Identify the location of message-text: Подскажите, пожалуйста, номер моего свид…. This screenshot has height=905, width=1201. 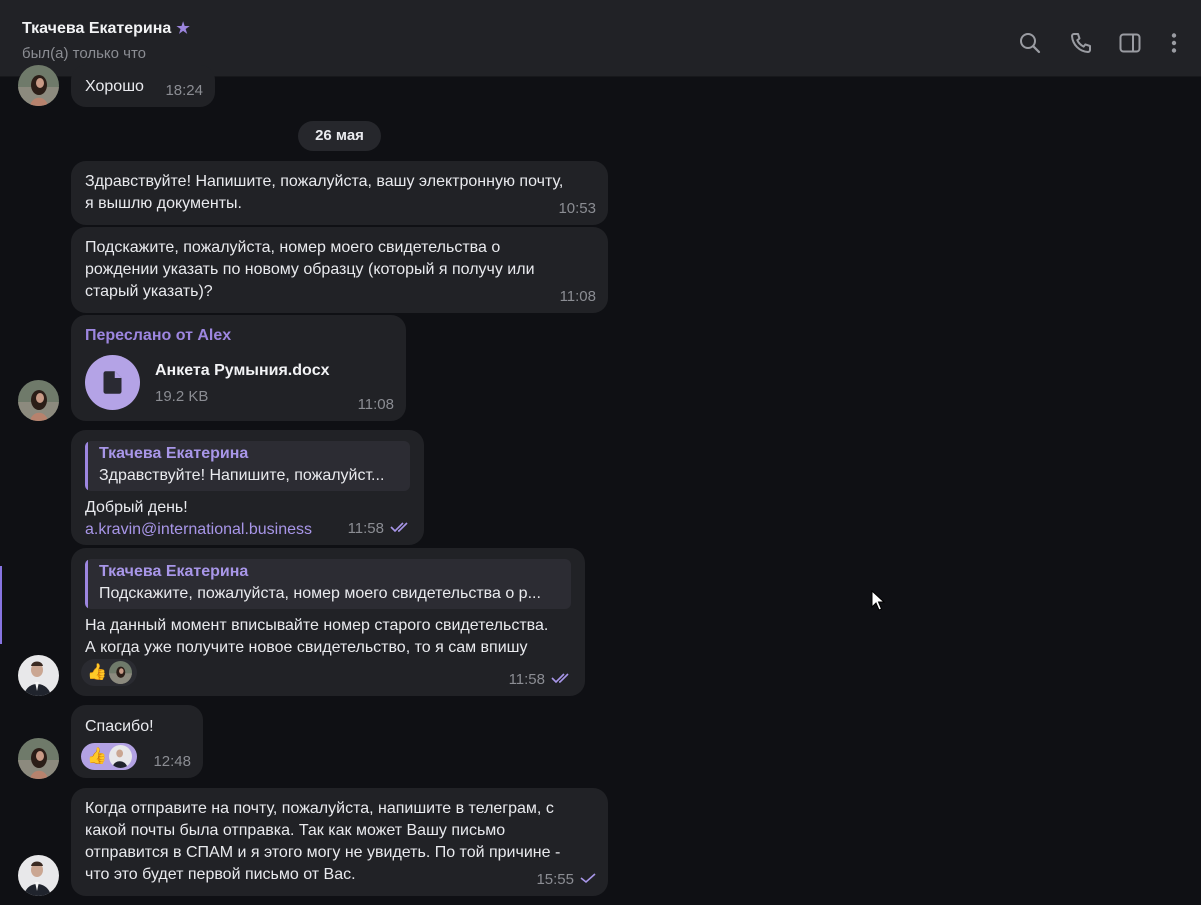
(310, 269).